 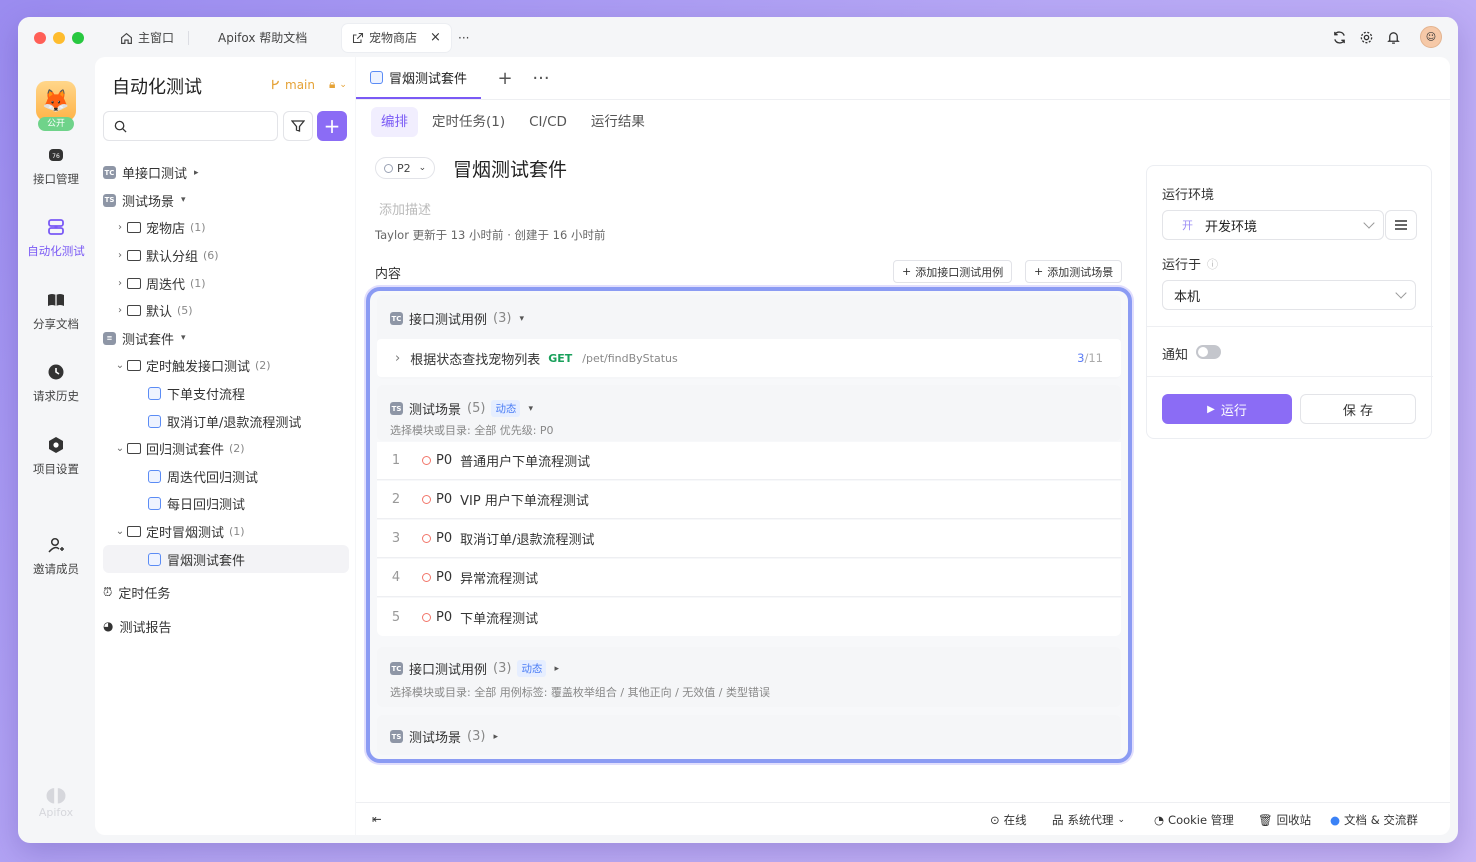 What do you see at coordinates (1208, 352) in the screenshot?
I see `notify-toggle` at bounding box center [1208, 352].